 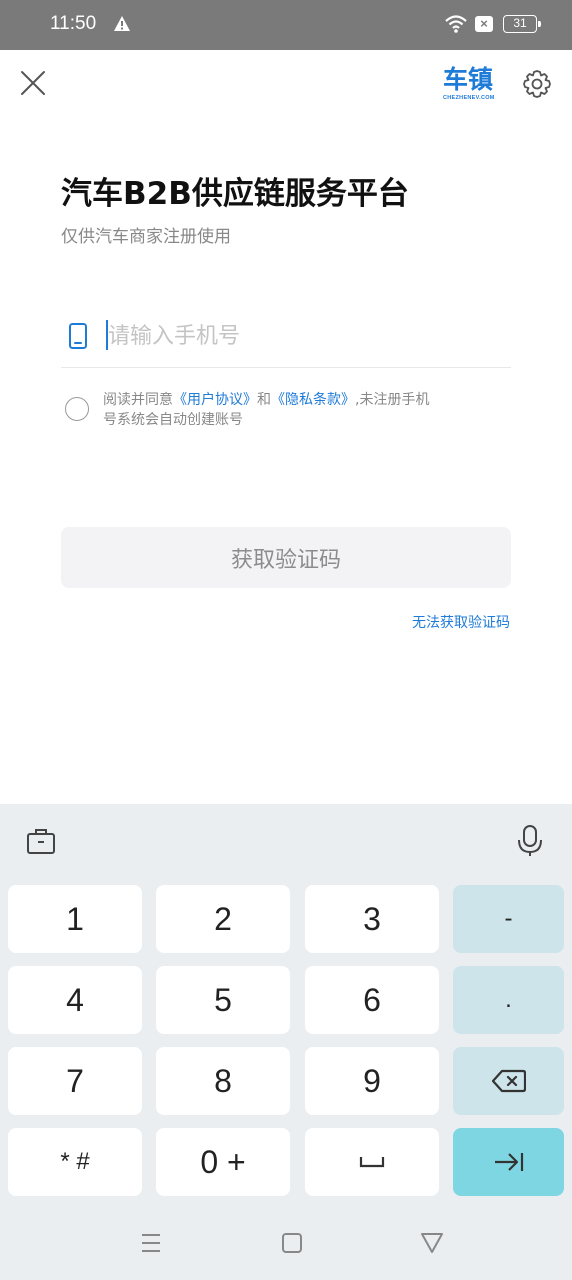 I want to click on key-7: 7, so click(x=75, y=1081).